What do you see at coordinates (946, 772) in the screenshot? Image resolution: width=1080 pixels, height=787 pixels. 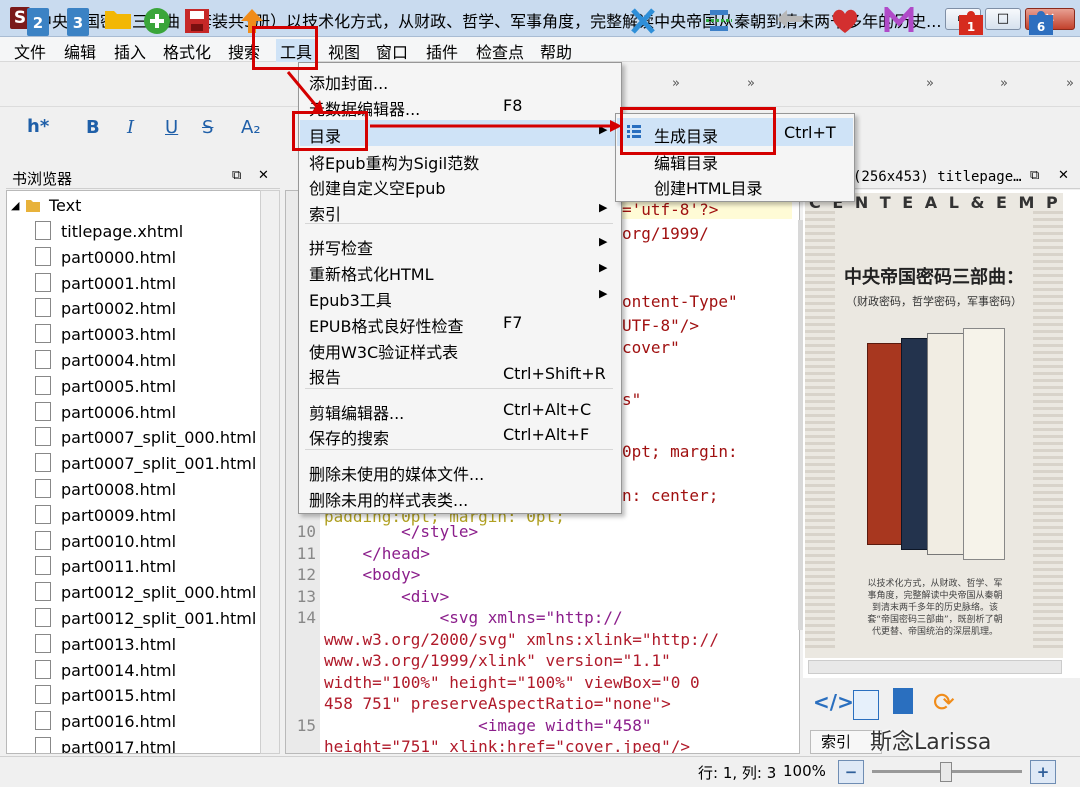 I see `zoom-slider-handle` at bounding box center [946, 772].